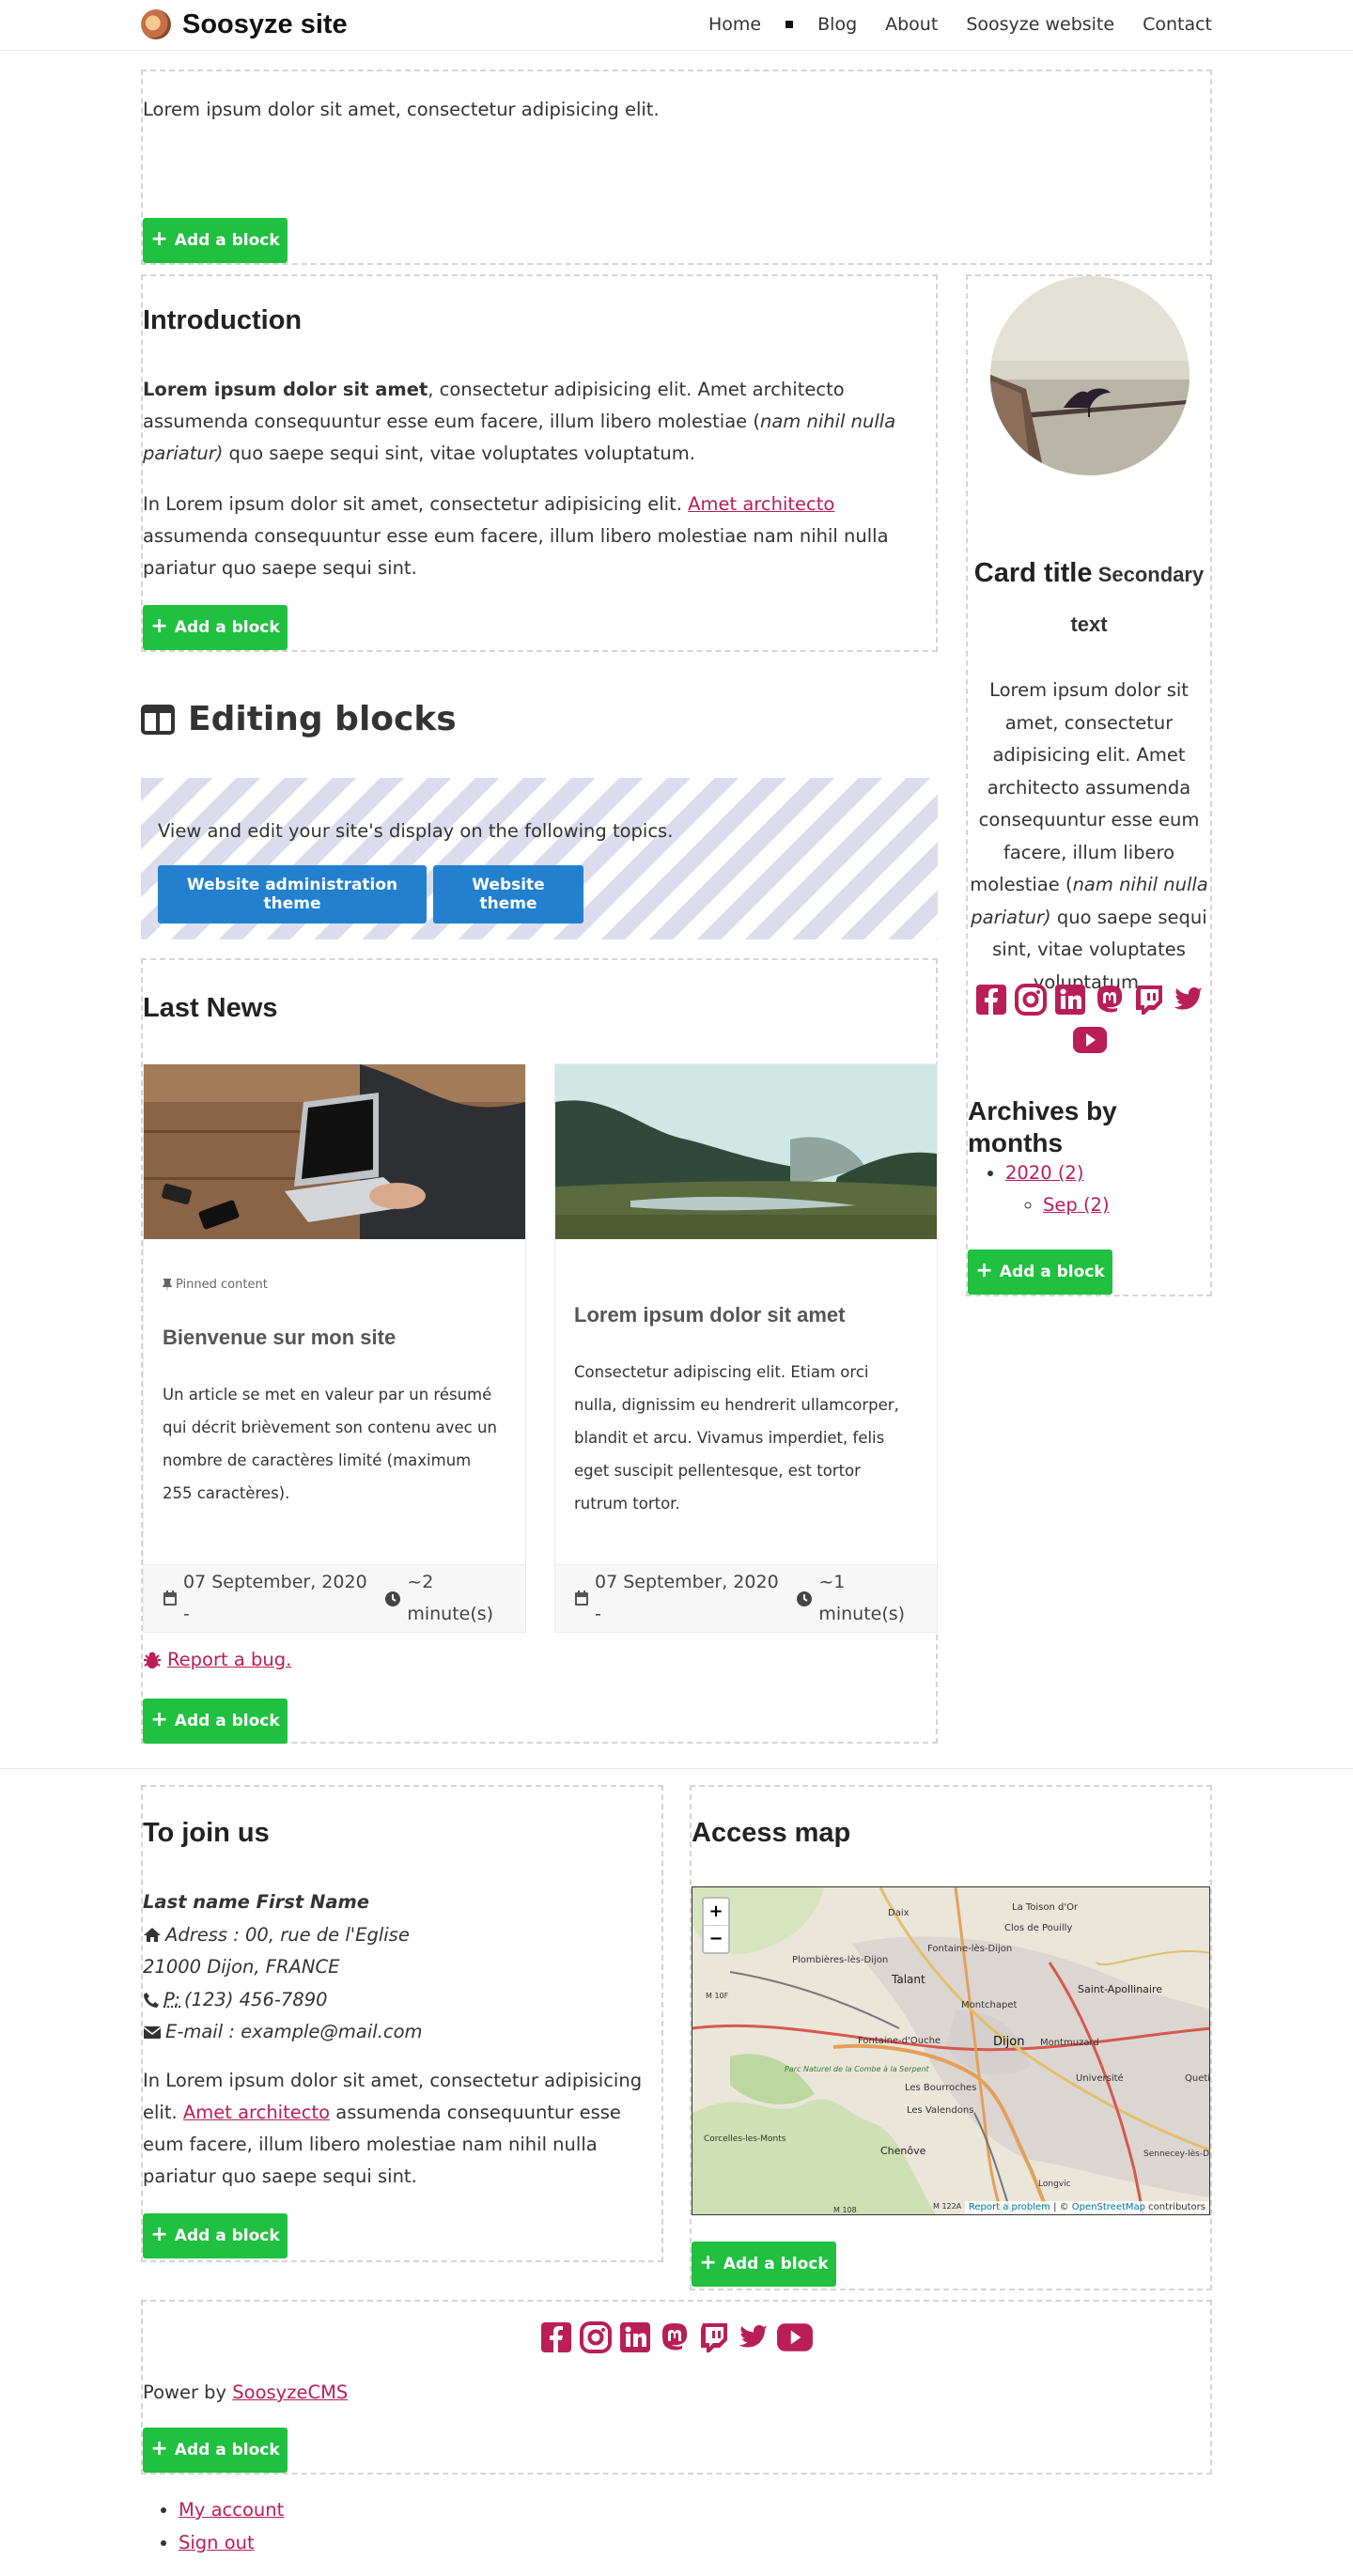 This screenshot has width=1353, height=2576. Describe the element at coordinates (1040, 25) in the screenshot. I see `nav-soosyze-website: Soosyze website` at that location.